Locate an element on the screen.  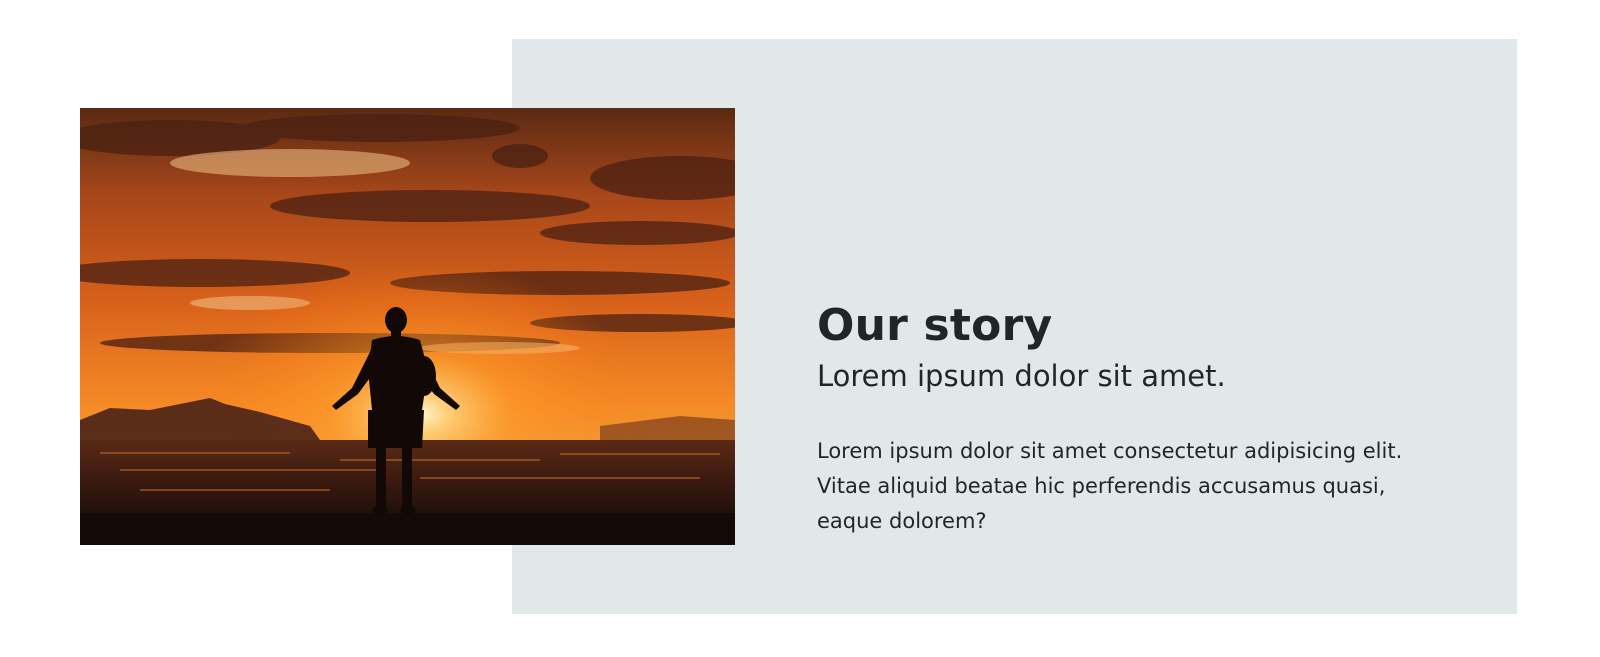
story-subtitle: Lorem ipsum dolor sit amet. is located at coordinates (1021, 376).